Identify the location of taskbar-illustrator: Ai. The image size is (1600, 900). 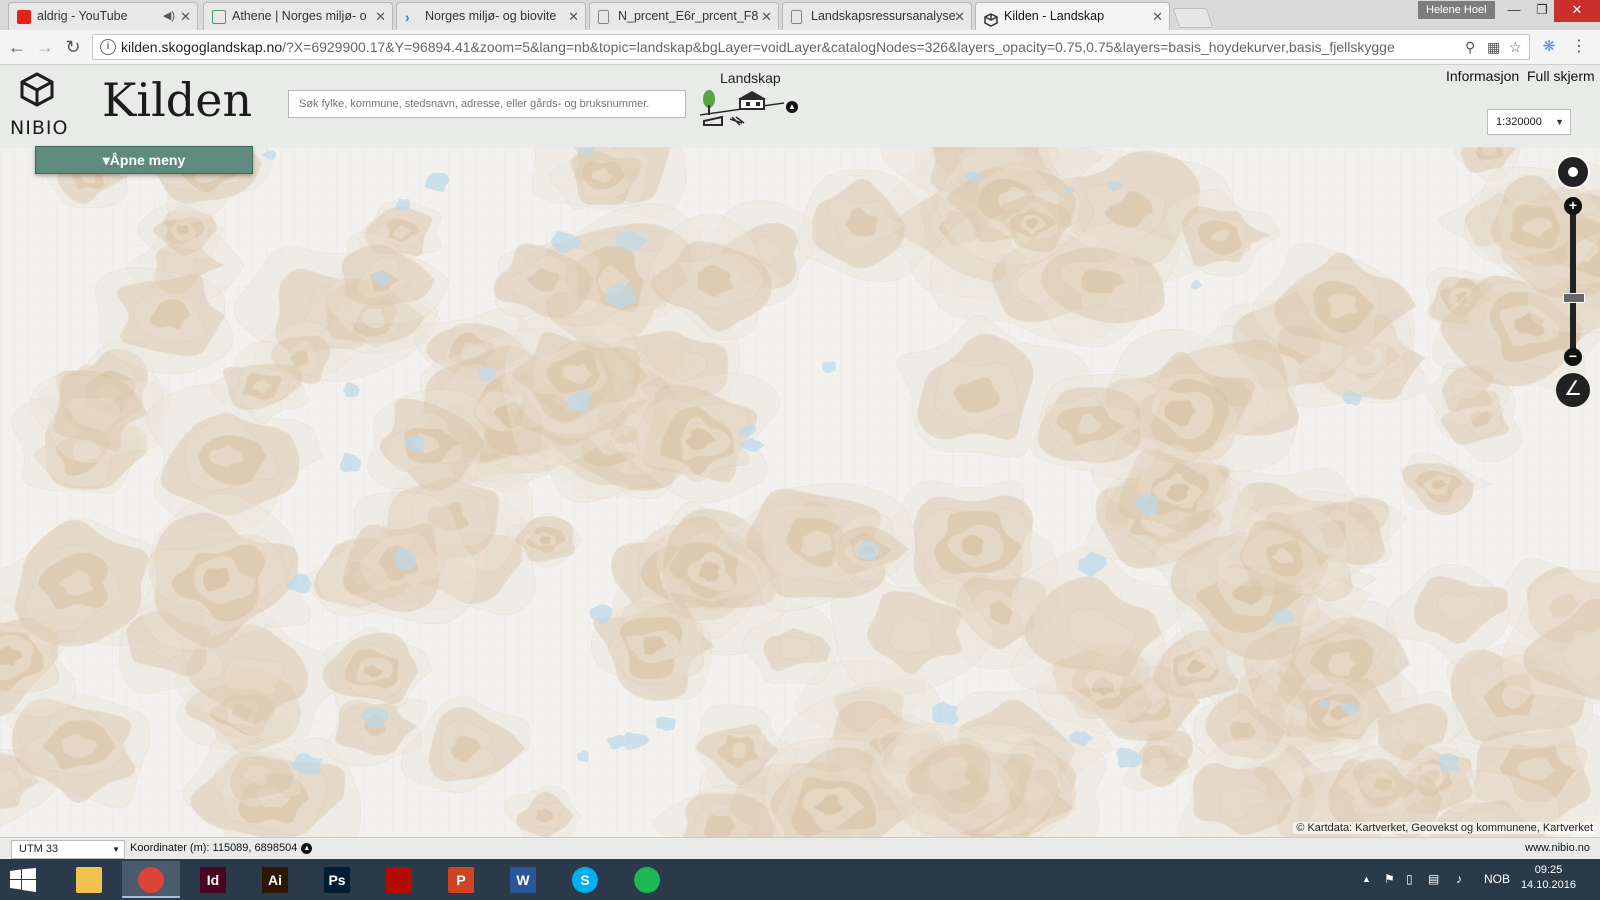
(275, 879).